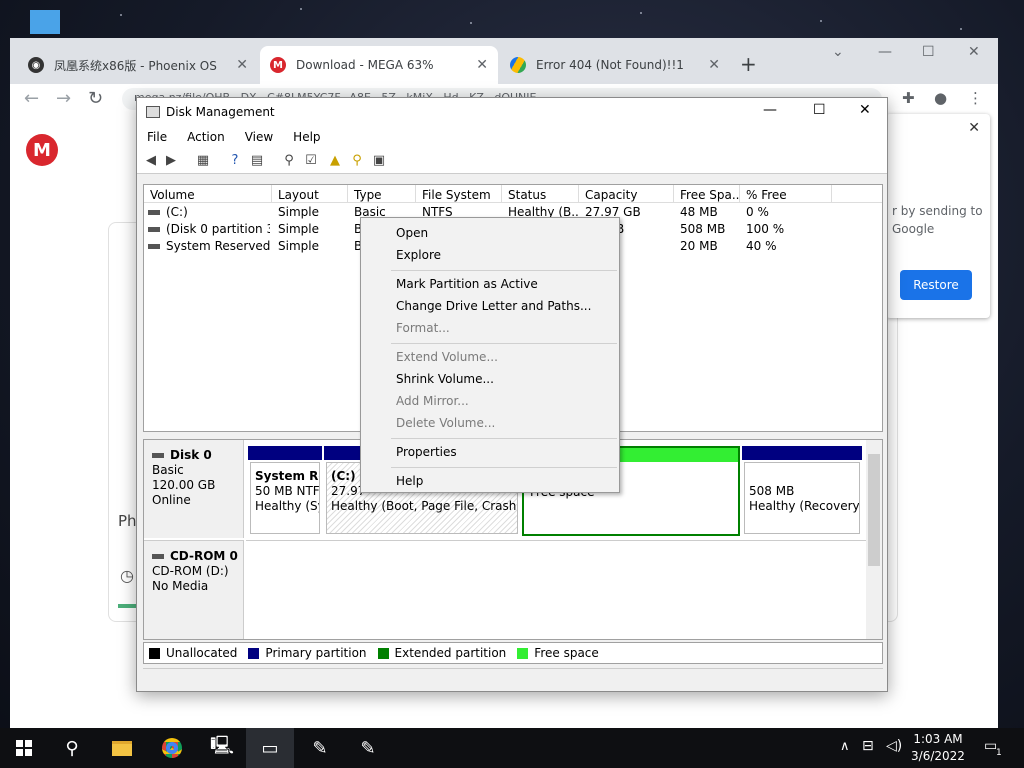 This screenshot has width=1024, height=768. Describe the element at coordinates (63, 98) in the screenshot. I see `forward-icon: →` at that location.